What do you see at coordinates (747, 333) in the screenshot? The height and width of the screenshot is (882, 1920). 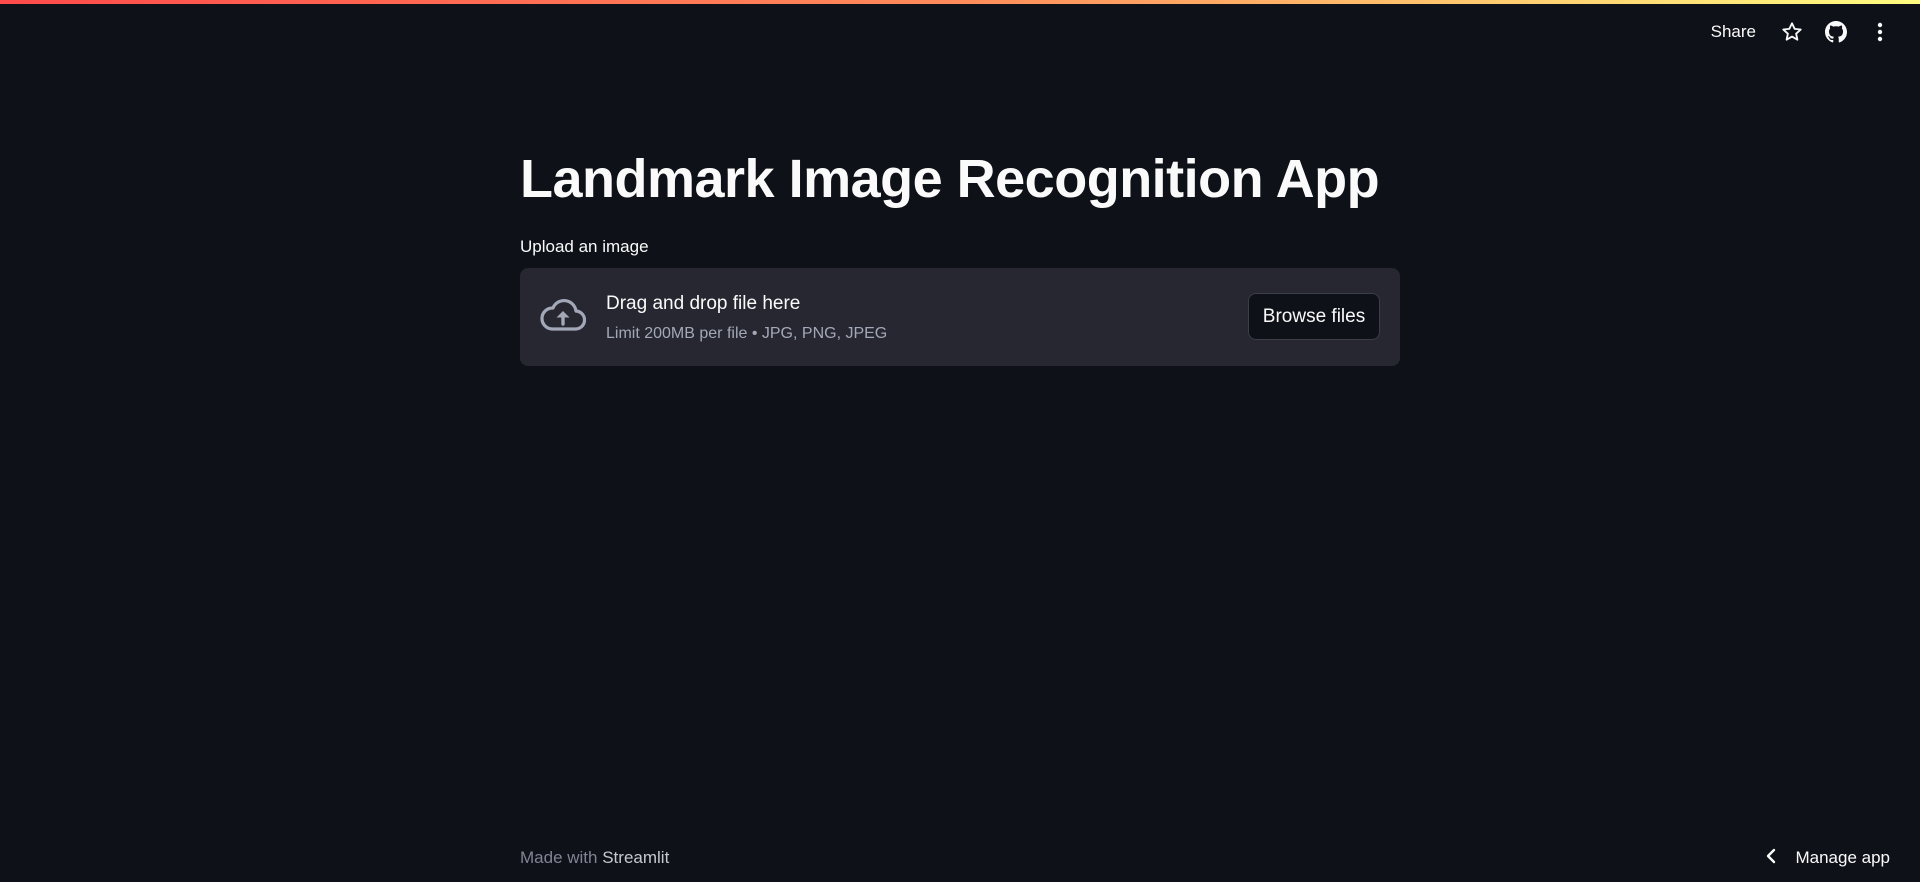 I see `dropzone-limit-text: Limit 200MB per file • JPG, PNG, JPEG` at bounding box center [747, 333].